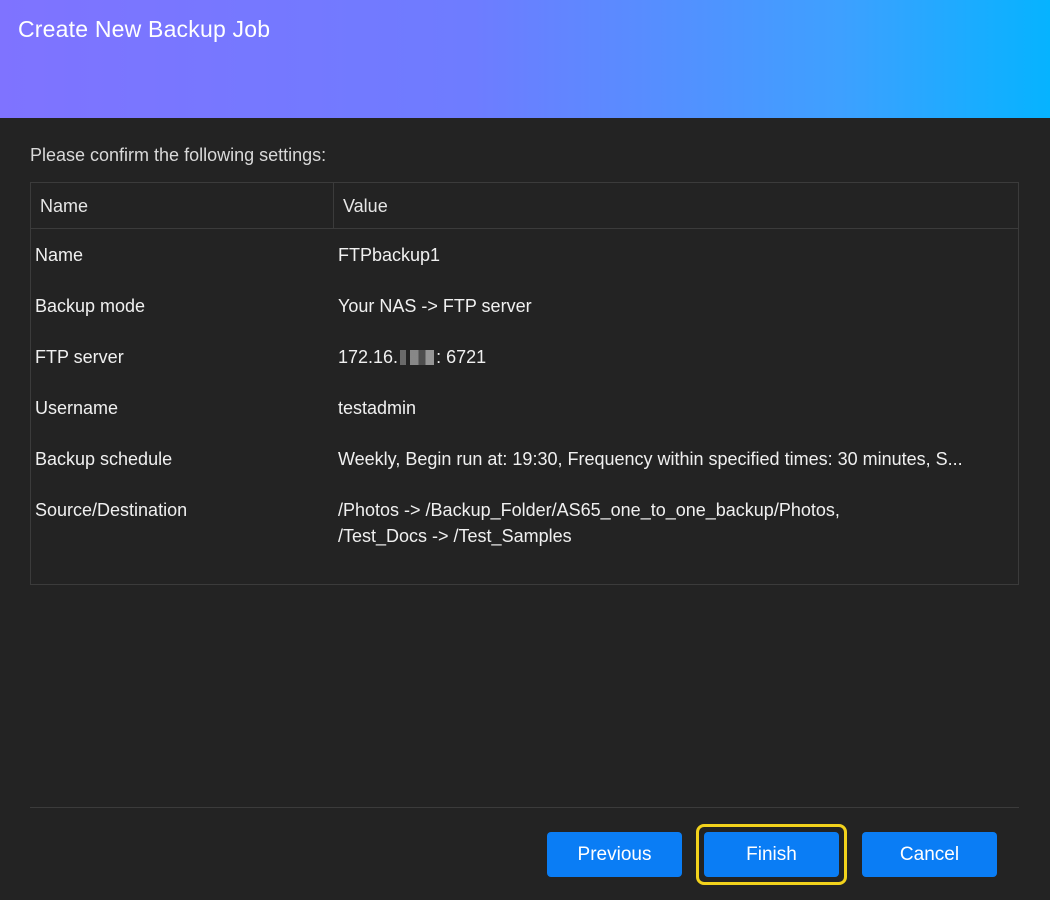 The height and width of the screenshot is (900, 1050). Describe the element at coordinates (59, 255) in the screenshot. I see `row-name: Name` at that location.